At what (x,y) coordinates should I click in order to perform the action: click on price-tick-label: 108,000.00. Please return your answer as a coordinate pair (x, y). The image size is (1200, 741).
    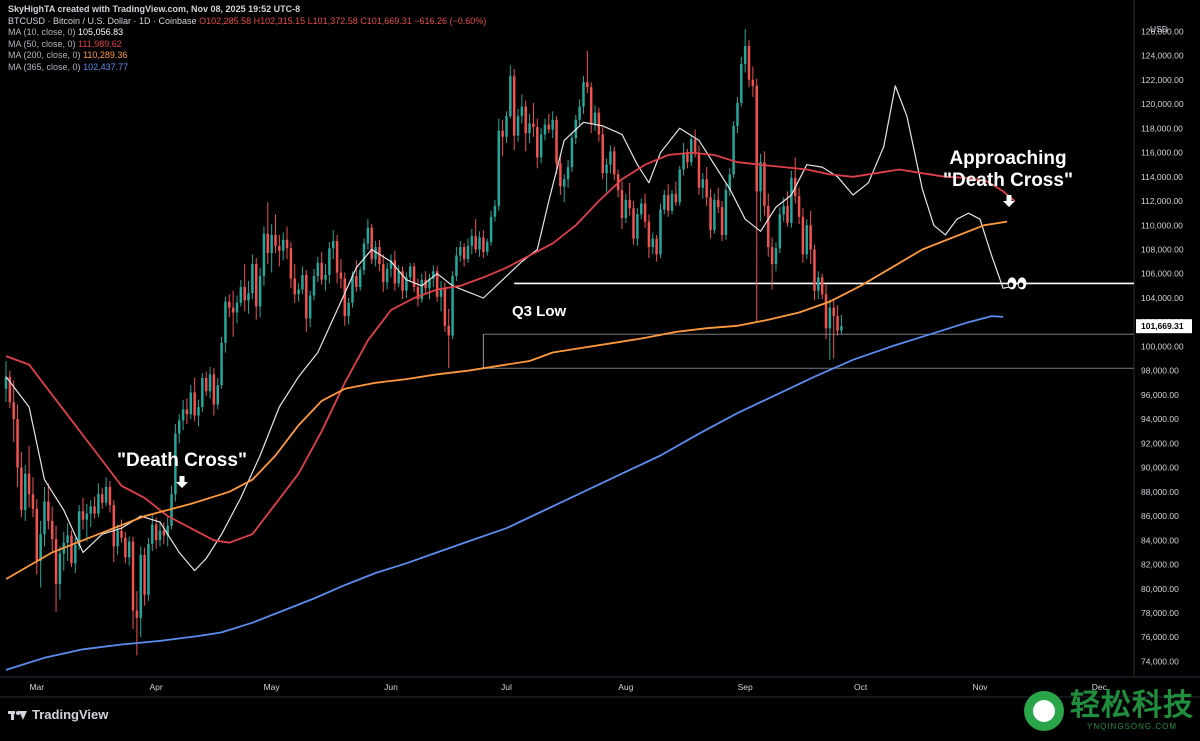
    Looking at the image, I should click on (1162, 249).